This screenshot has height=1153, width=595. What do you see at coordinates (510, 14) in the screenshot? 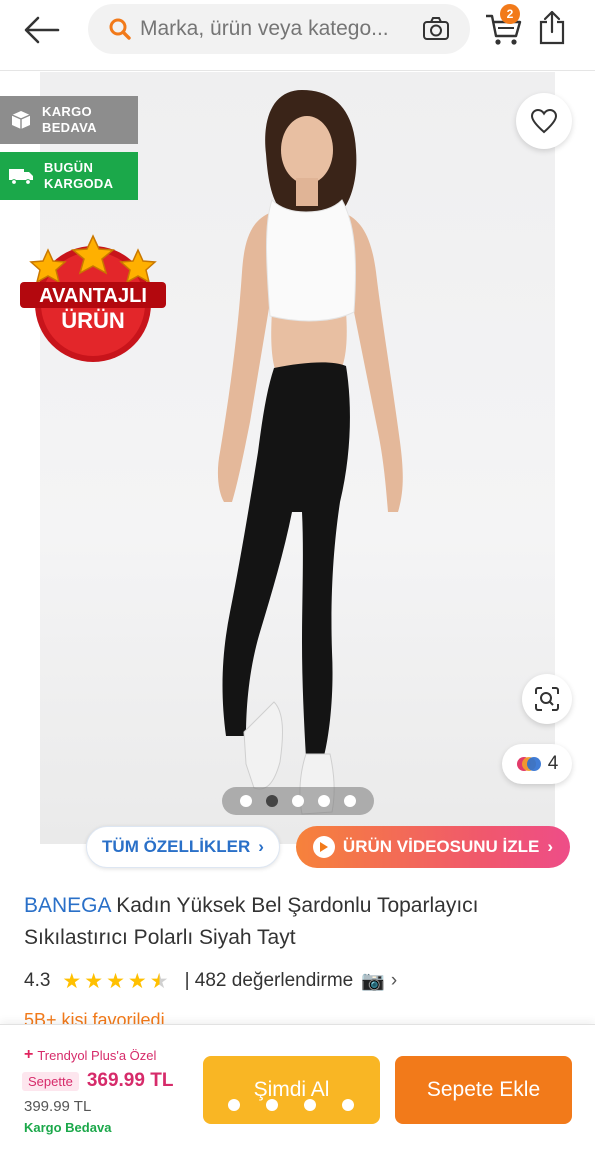
I see `cart-count-badge: 2` at bounding box center [510, 14].